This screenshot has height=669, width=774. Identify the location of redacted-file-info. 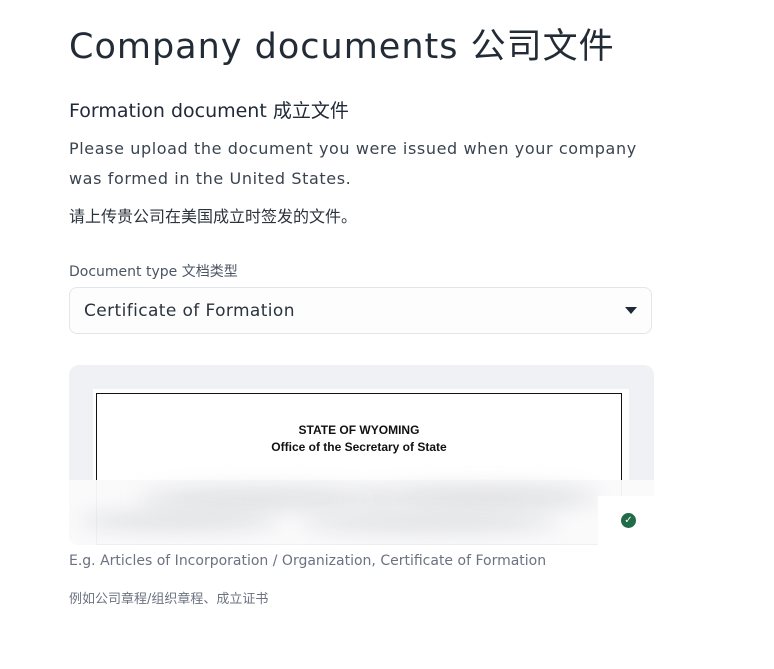
(361, 512).